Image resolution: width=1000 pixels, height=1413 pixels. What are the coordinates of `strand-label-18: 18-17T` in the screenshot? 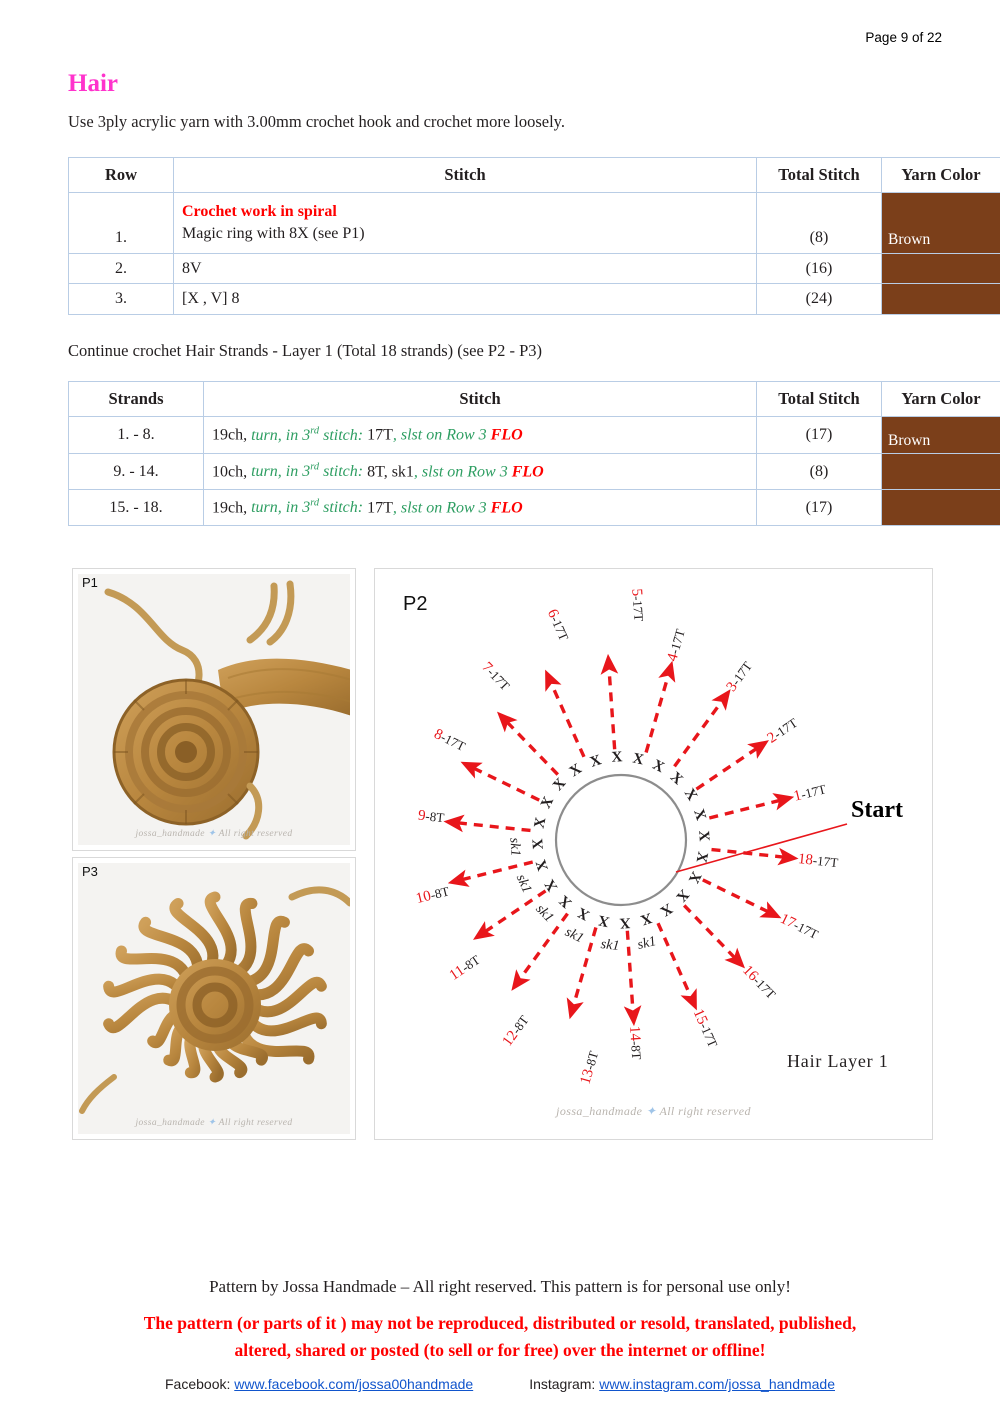 It's located at (818, 861).